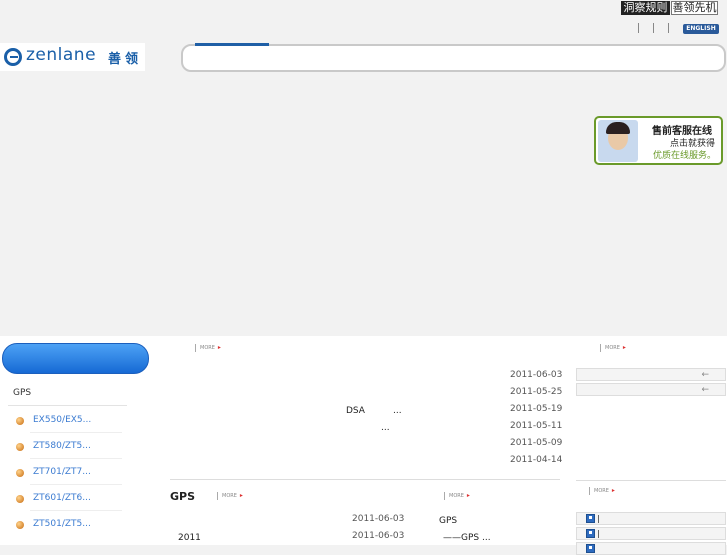 This screenshot has height=555, width=727. Describe the element at coordinates (75, 358) in the screenshot. I see `sidebar-header` at that location.